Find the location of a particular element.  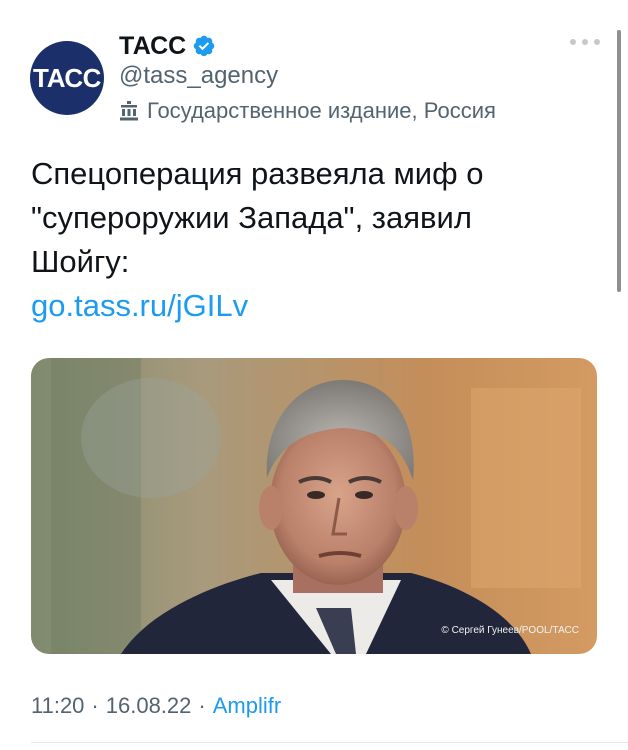

display-name-row: ТАСС is located at coordinates (167, 46).